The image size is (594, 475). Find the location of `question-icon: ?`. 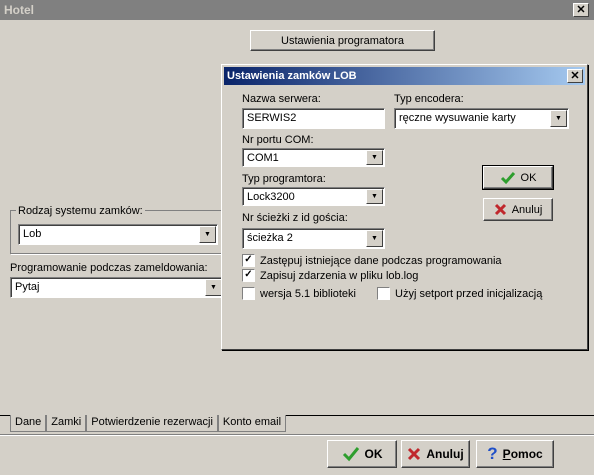

question-icon: ? is located at coordinates (492, 453).